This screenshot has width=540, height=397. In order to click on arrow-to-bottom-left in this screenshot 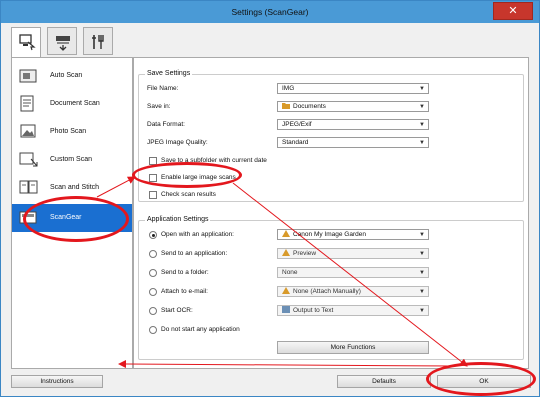, I will do `click(286, 364)`.